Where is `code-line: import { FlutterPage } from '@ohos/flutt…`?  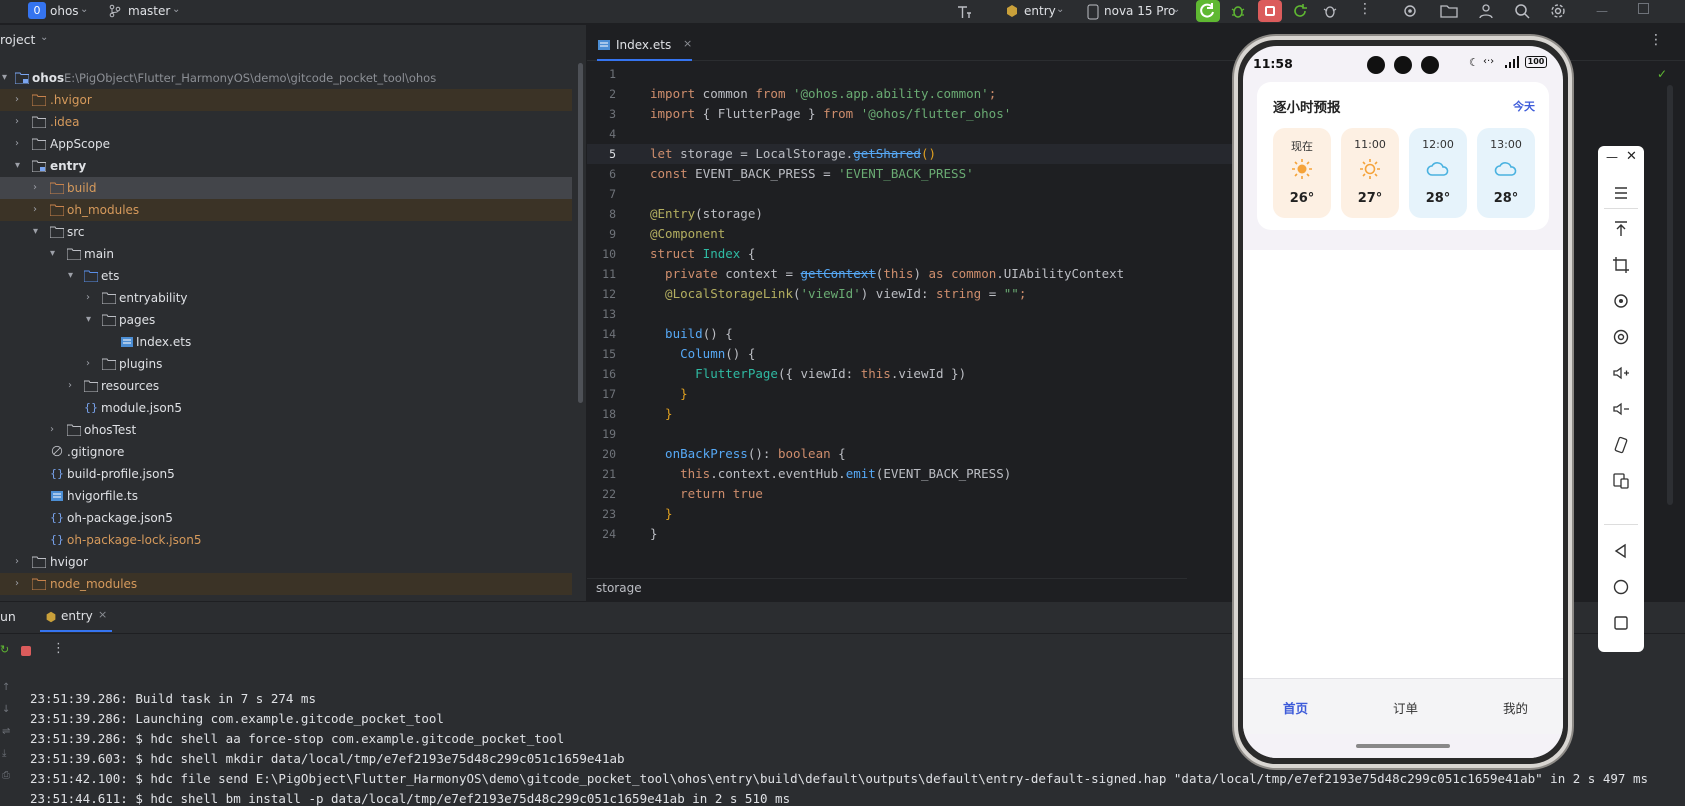
code-line: import { FlutterPage } from '@ohos/flutt… is located at coordinates (831, 113).